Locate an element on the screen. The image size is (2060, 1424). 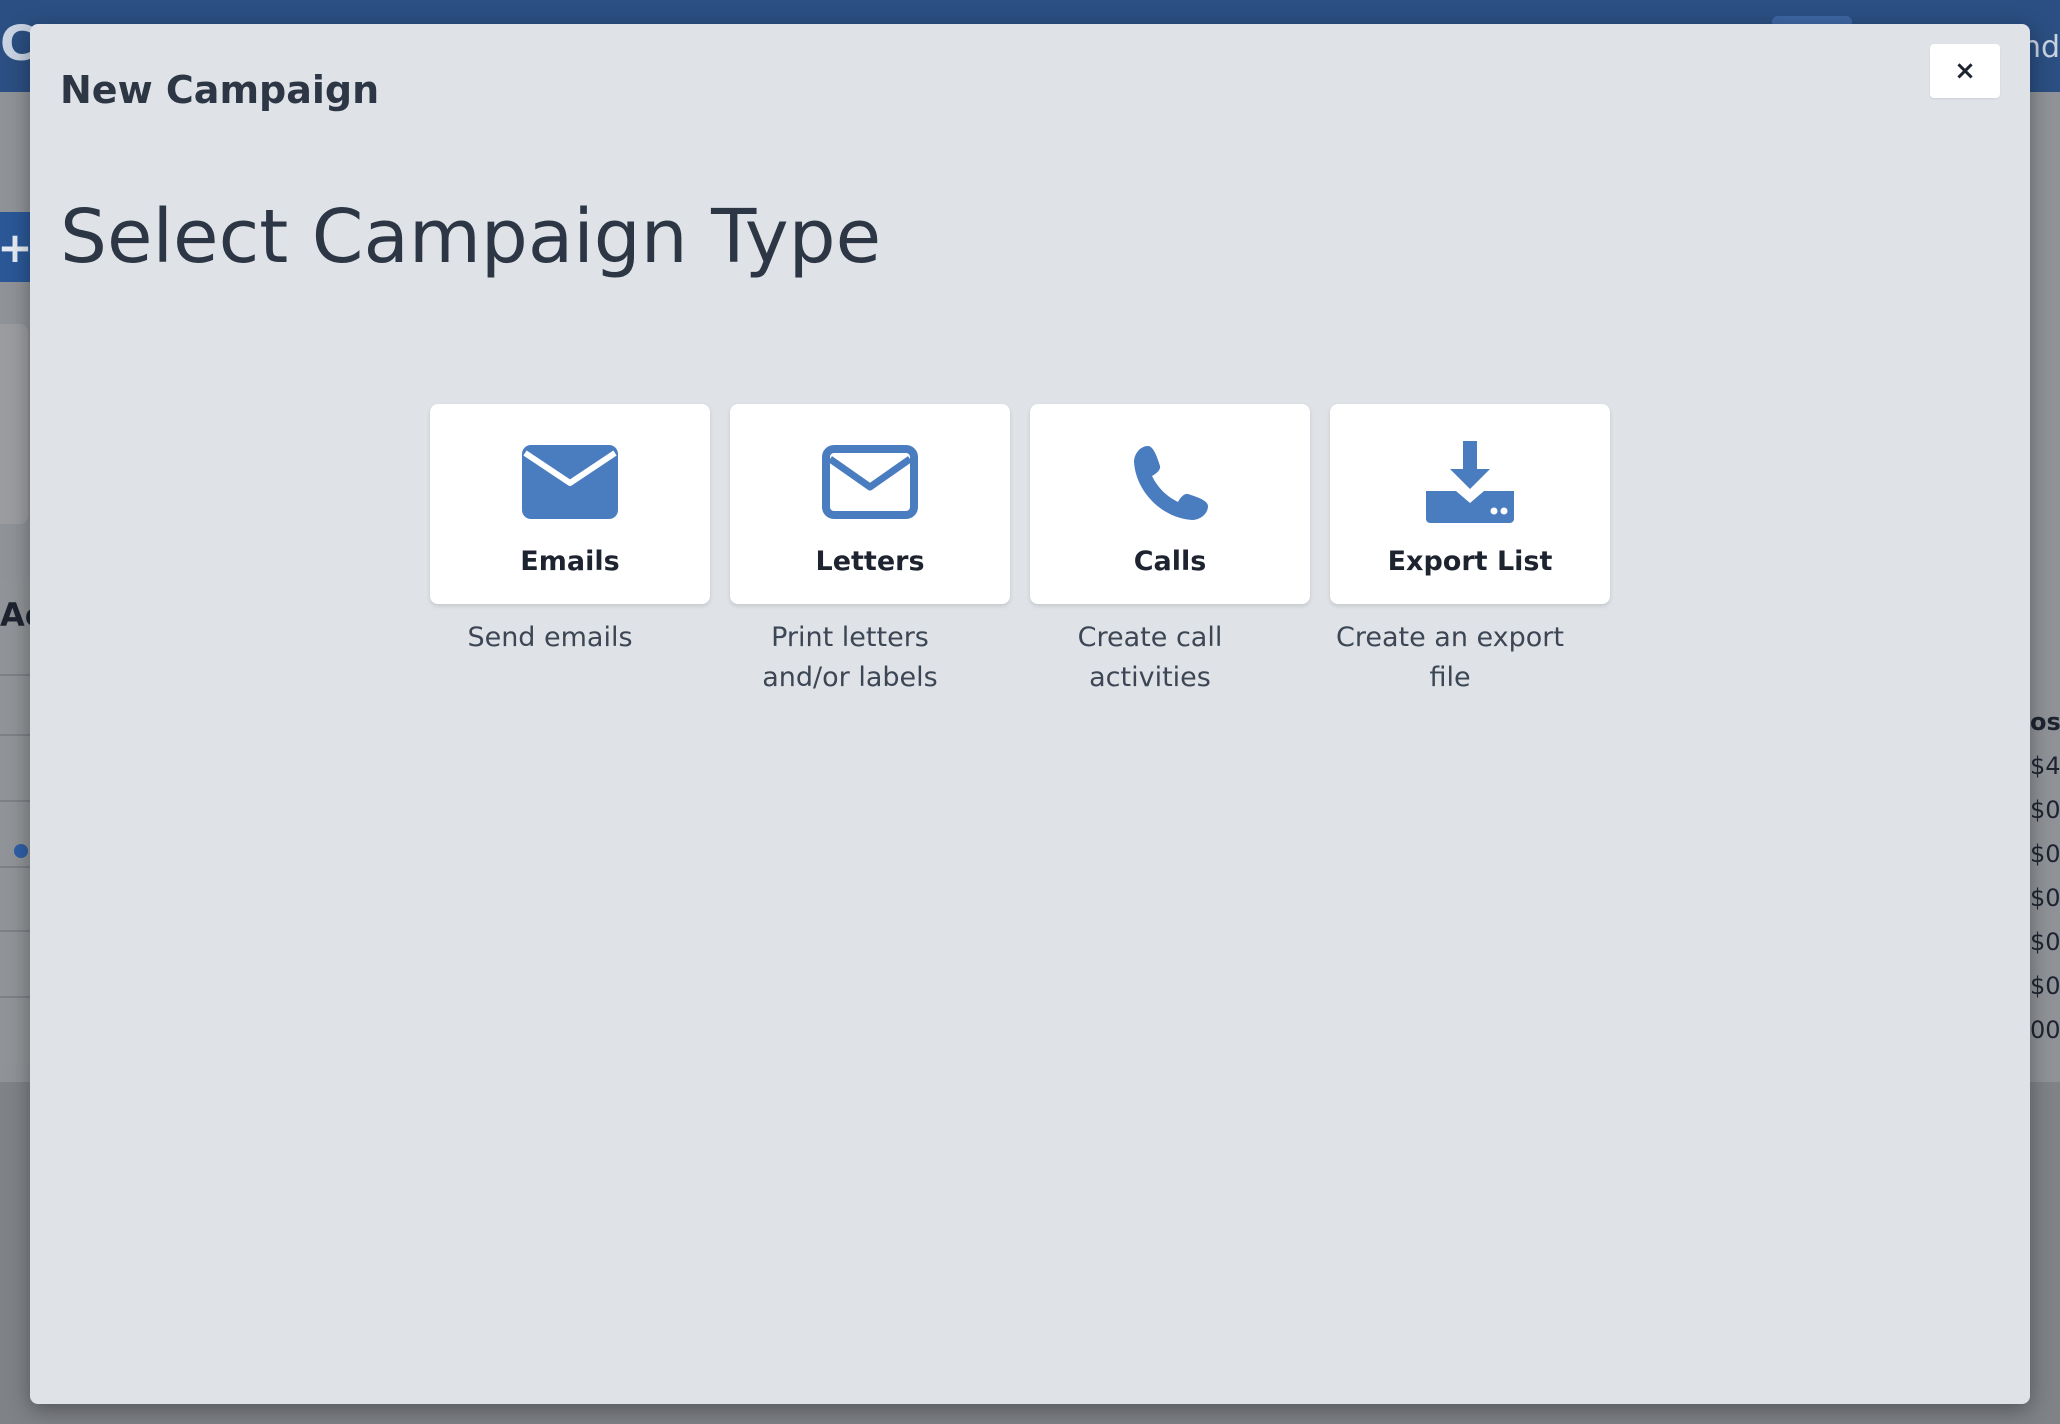
modal-title: New Campaign is located at coordinates (220, 90).